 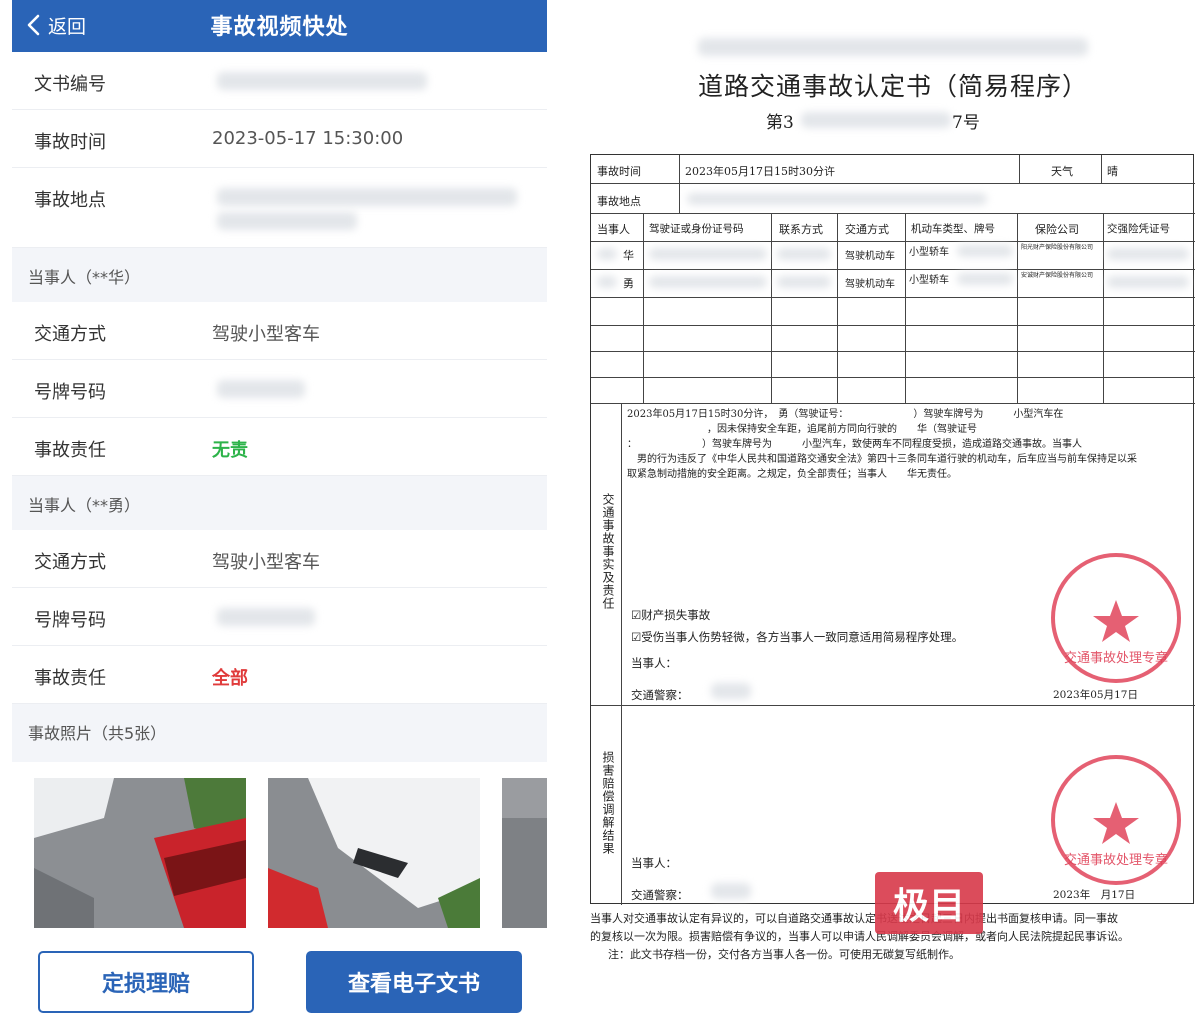 What do you see at coordinates (230, 678) in the screenshot?
I see `party2-liability-value: 全部` at bounding box center [230, 678].